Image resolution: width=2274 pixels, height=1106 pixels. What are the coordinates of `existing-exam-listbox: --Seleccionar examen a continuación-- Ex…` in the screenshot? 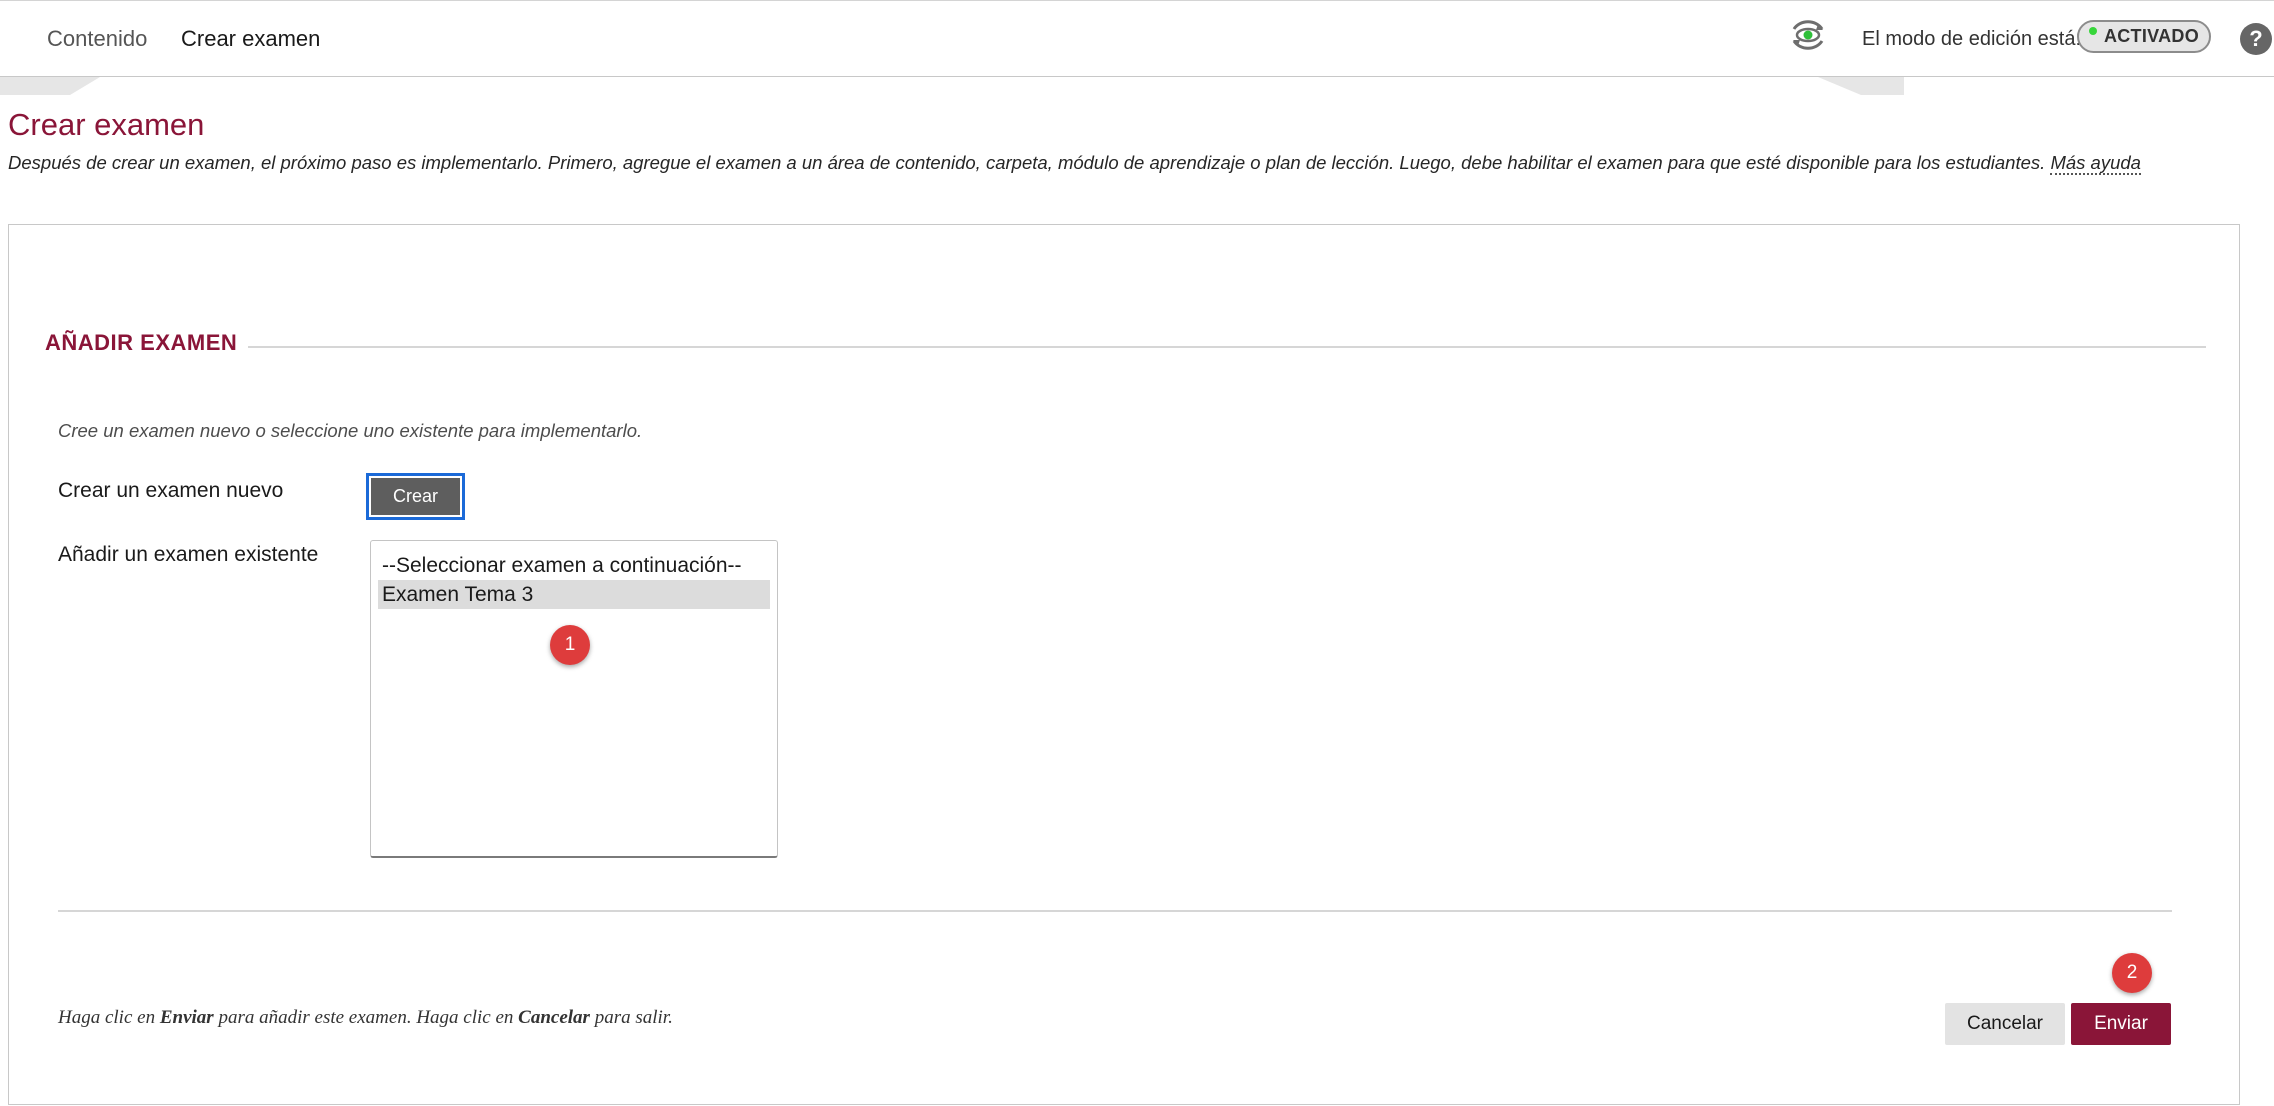 It's located at (574, 699).